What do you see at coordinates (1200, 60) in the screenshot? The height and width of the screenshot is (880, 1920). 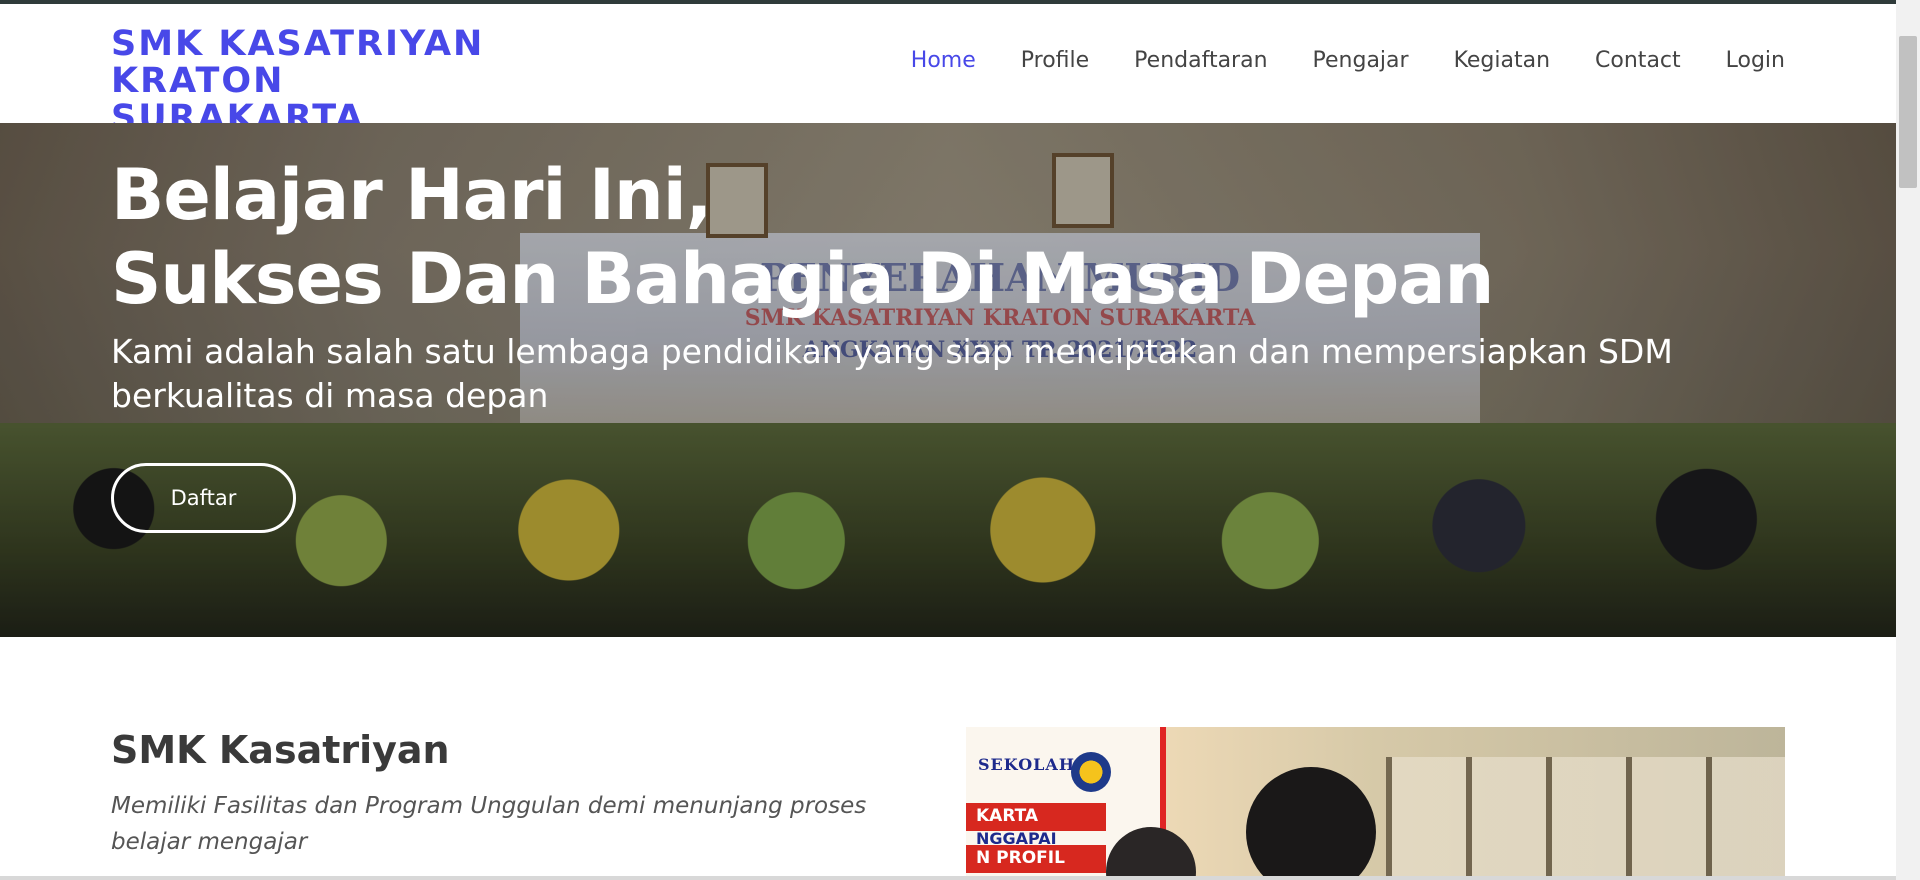 I see `nav-pendaftaran: Pendaftaran` at bounding box center [1200, 60].